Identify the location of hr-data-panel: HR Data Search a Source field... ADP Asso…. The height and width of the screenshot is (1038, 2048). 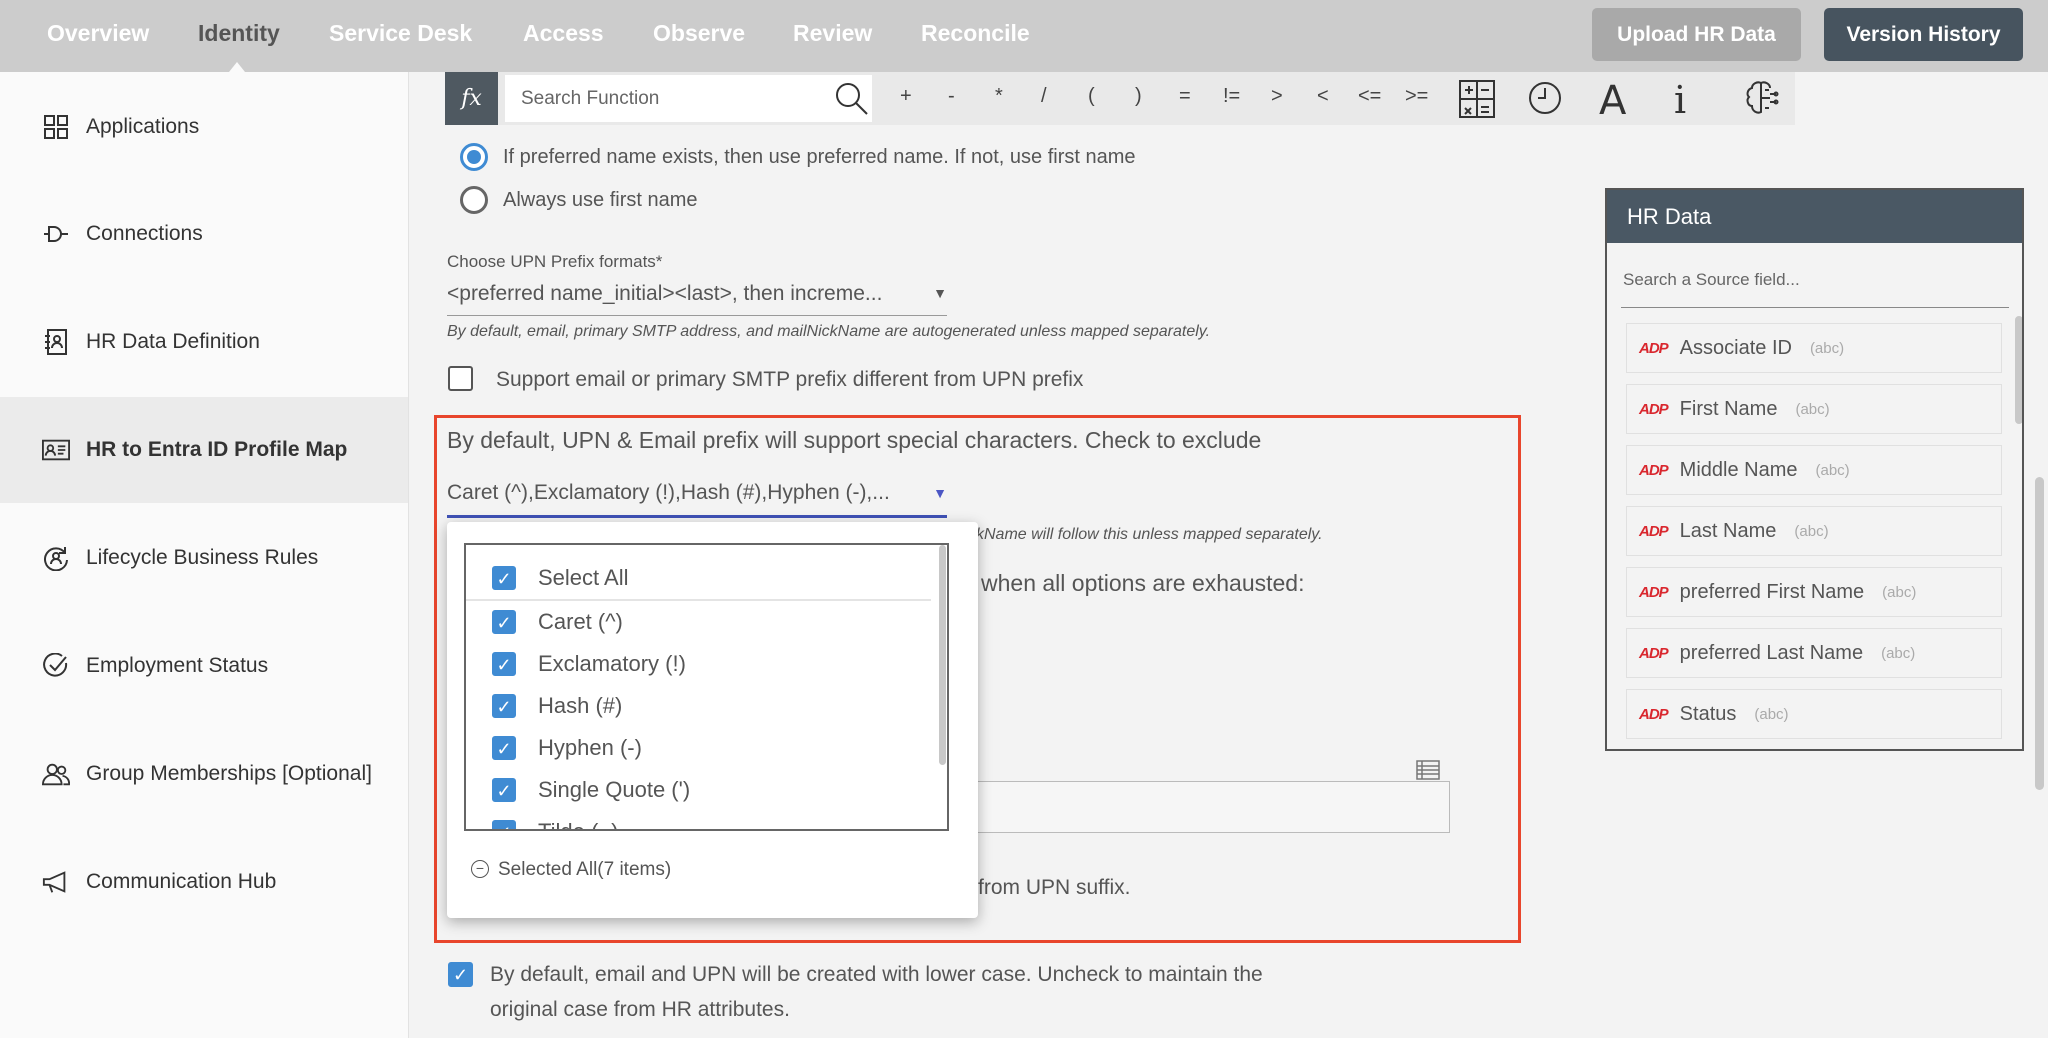
(1814, 469).